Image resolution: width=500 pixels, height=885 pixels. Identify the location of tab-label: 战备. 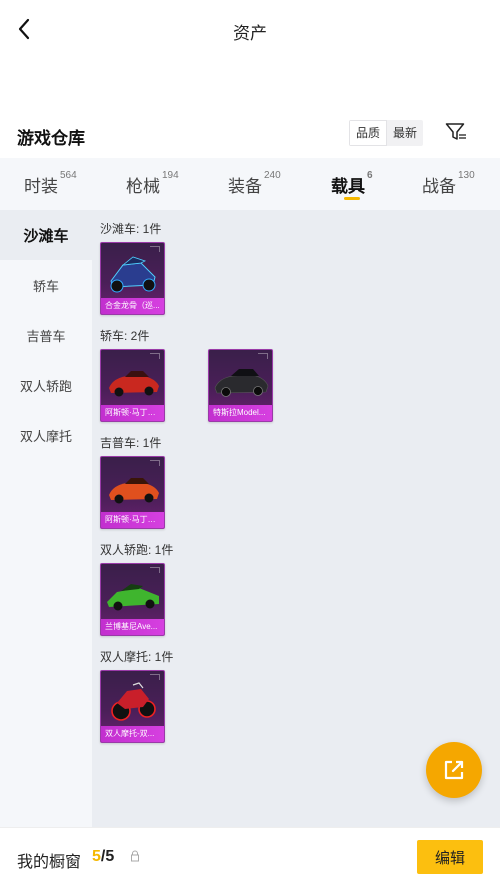
(439, 186).